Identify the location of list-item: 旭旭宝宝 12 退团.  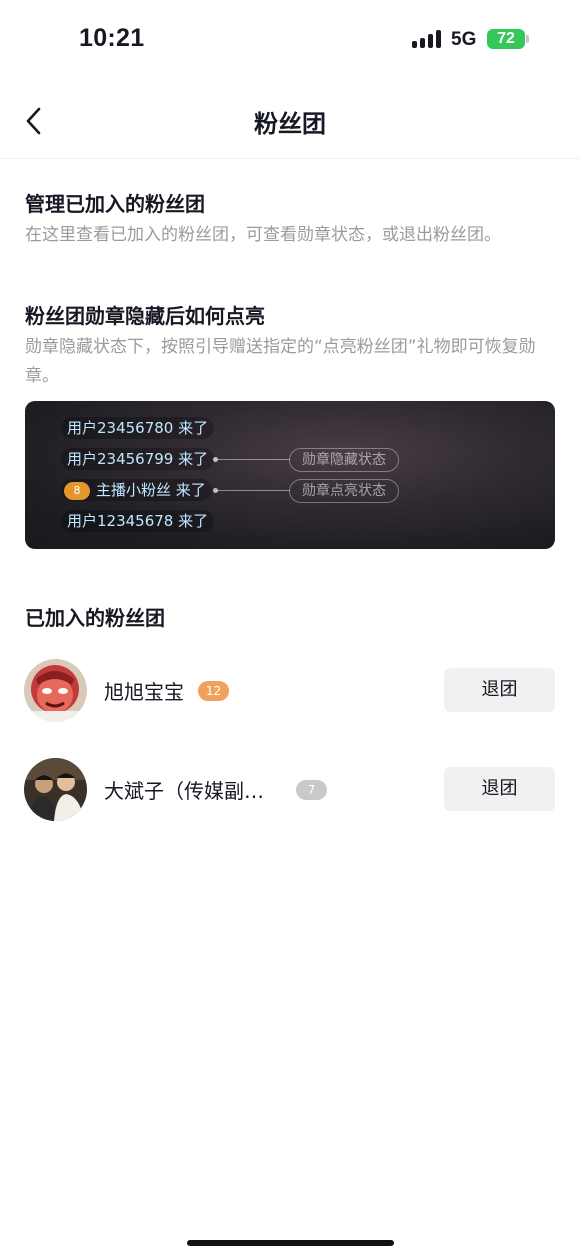
(290, 699).